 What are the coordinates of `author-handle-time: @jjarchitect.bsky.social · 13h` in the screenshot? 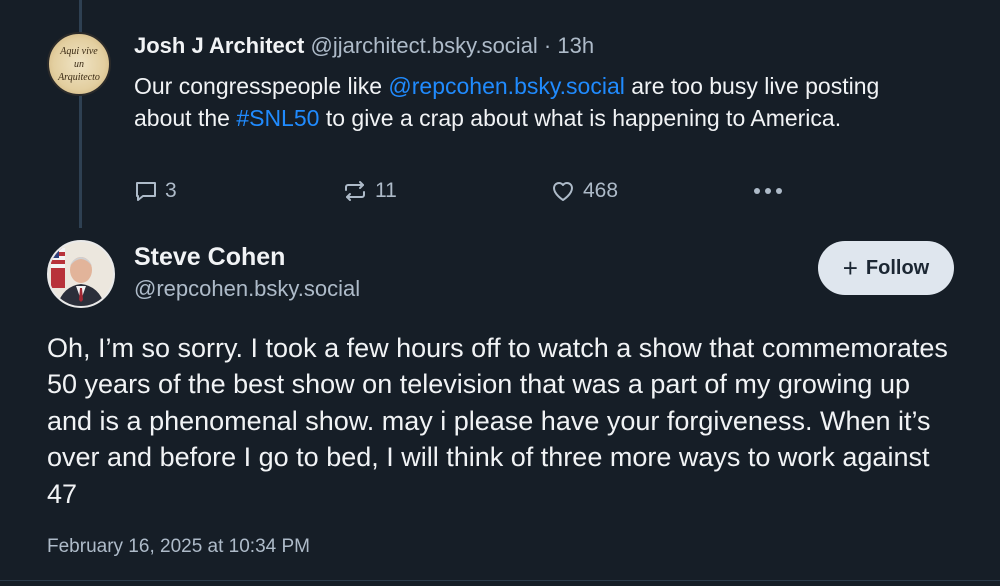 It's located at (452, 45).